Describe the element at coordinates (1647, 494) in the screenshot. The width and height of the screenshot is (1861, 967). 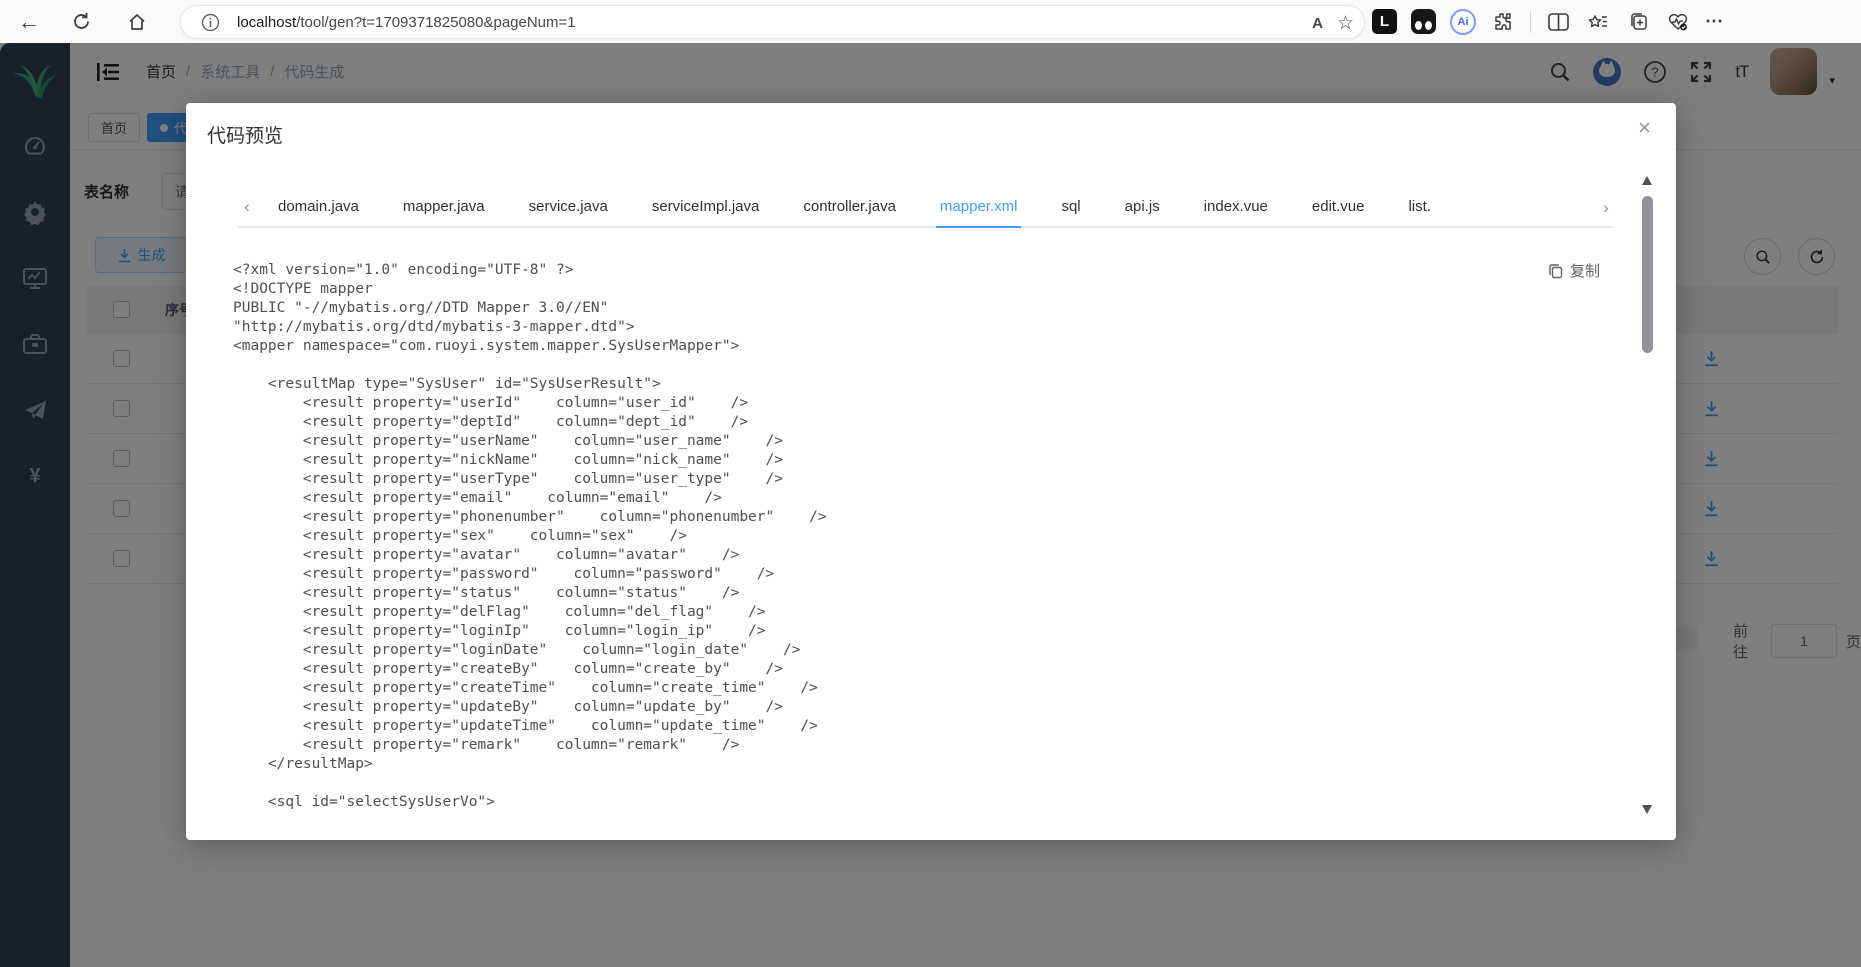
I see `scrollbar` at that location.